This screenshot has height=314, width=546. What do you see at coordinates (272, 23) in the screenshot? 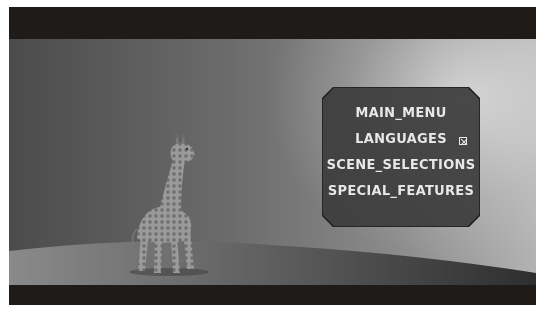
I see `letterbox-top` at bounding box center [272, 23].